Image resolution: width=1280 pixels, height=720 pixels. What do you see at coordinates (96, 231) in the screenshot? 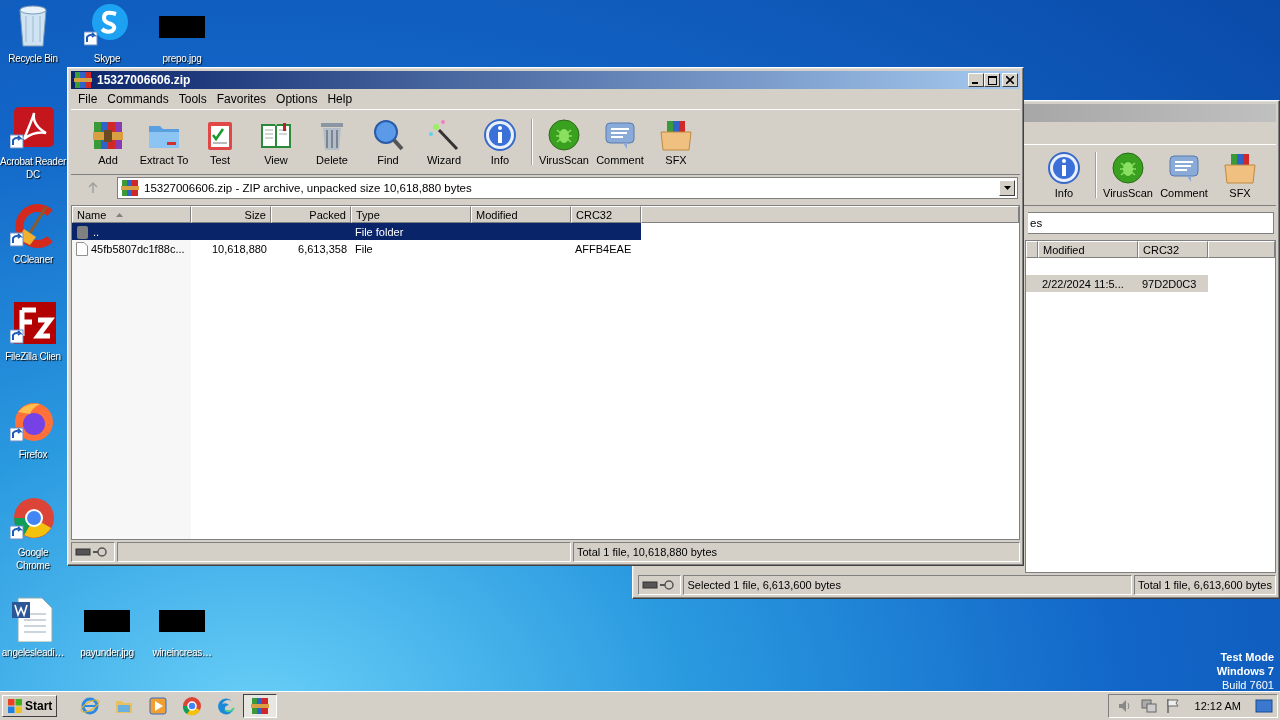
I see `file-name: ..` at bounding box center [96, 231].